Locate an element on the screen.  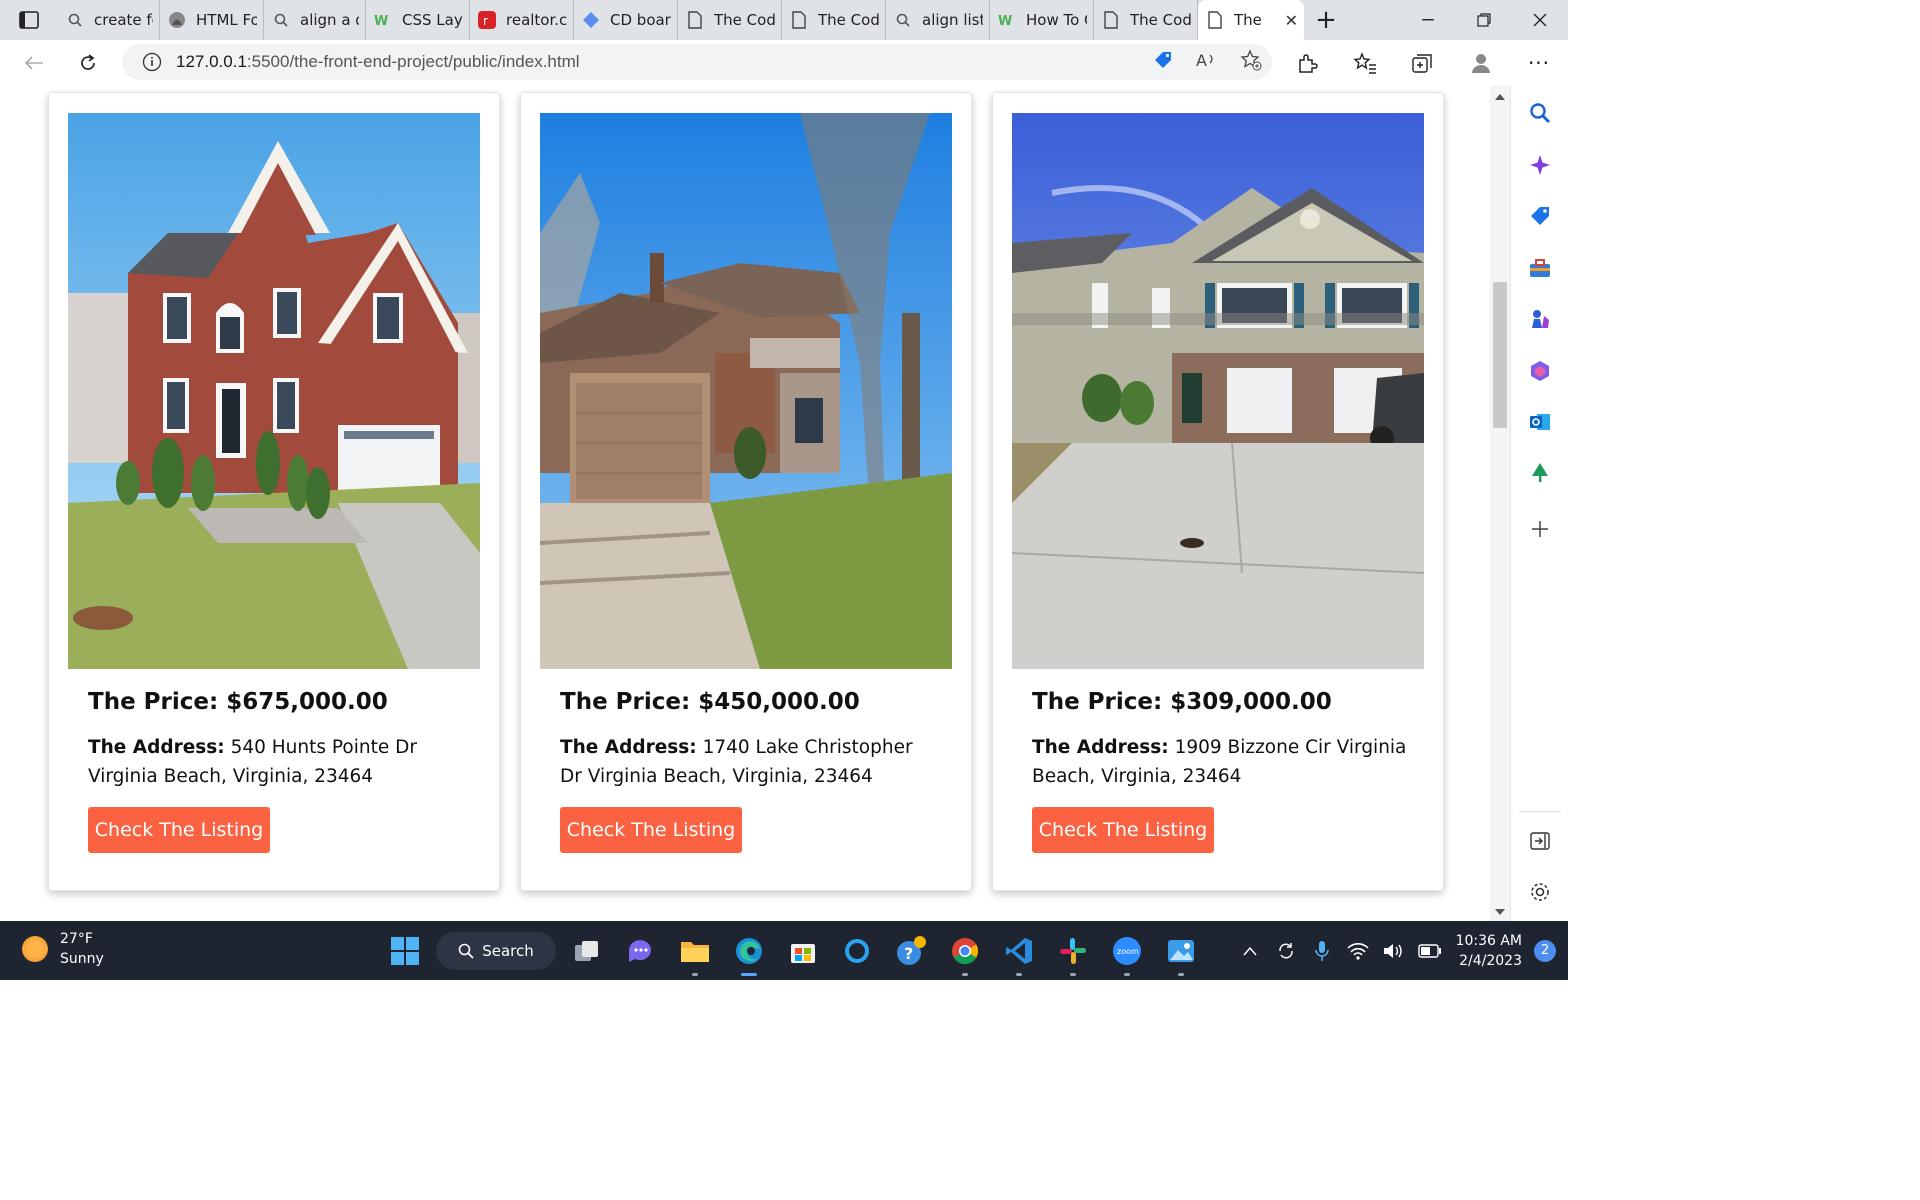
toolbox-icon is located at coordinates (1540, 268).